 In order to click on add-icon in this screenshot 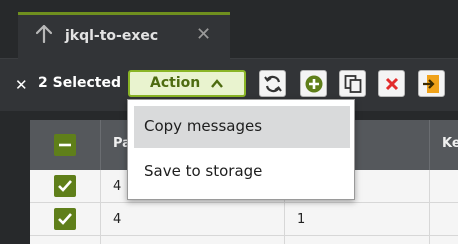, I will do `click(314, 84)`.